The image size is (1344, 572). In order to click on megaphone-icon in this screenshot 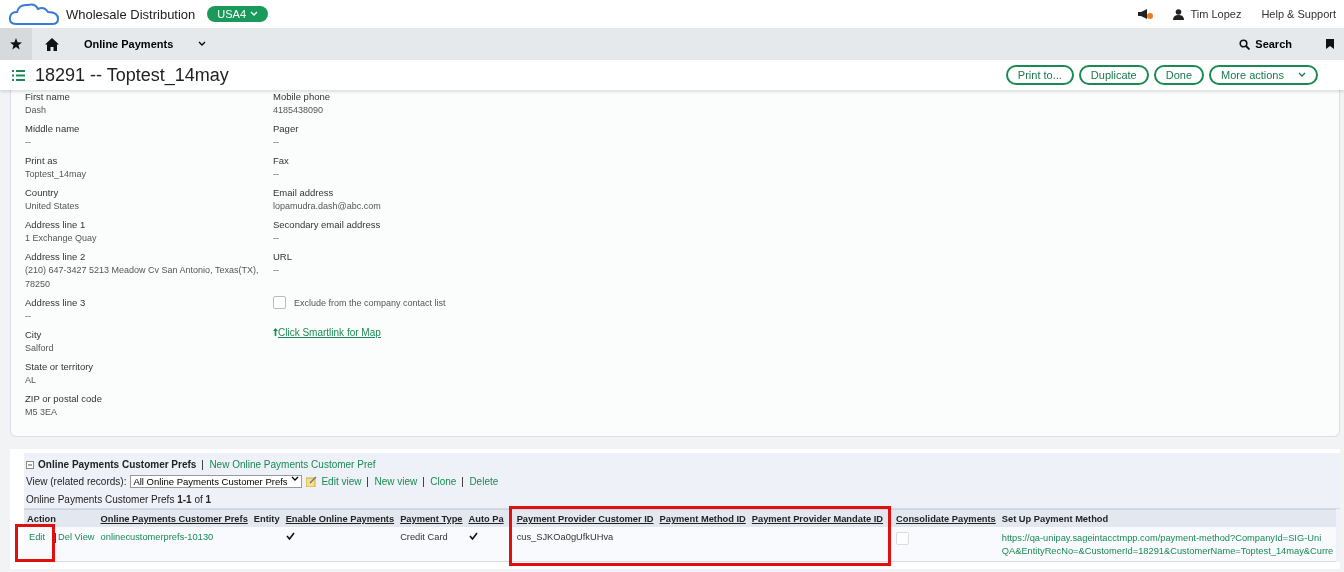, I will do `click(1145, 14)`.